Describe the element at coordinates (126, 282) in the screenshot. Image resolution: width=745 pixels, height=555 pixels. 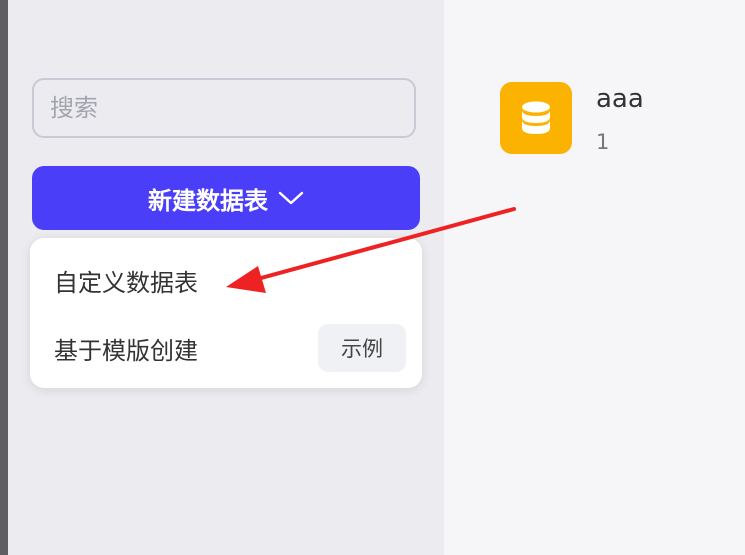
I see `menu-item-label: 自定义数据表` at that location.